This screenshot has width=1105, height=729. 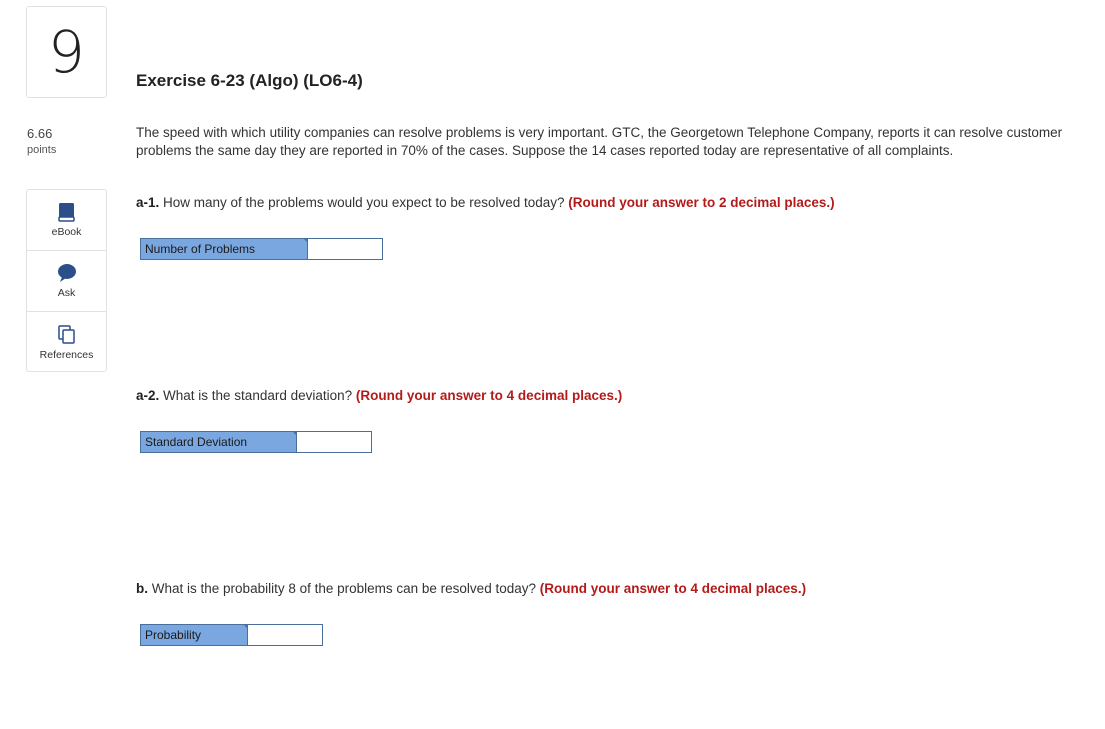 What do you see at coordinates (148, 202) in the screenshot?
I see `part-label: a-1.` at bounding box center [148, 202].